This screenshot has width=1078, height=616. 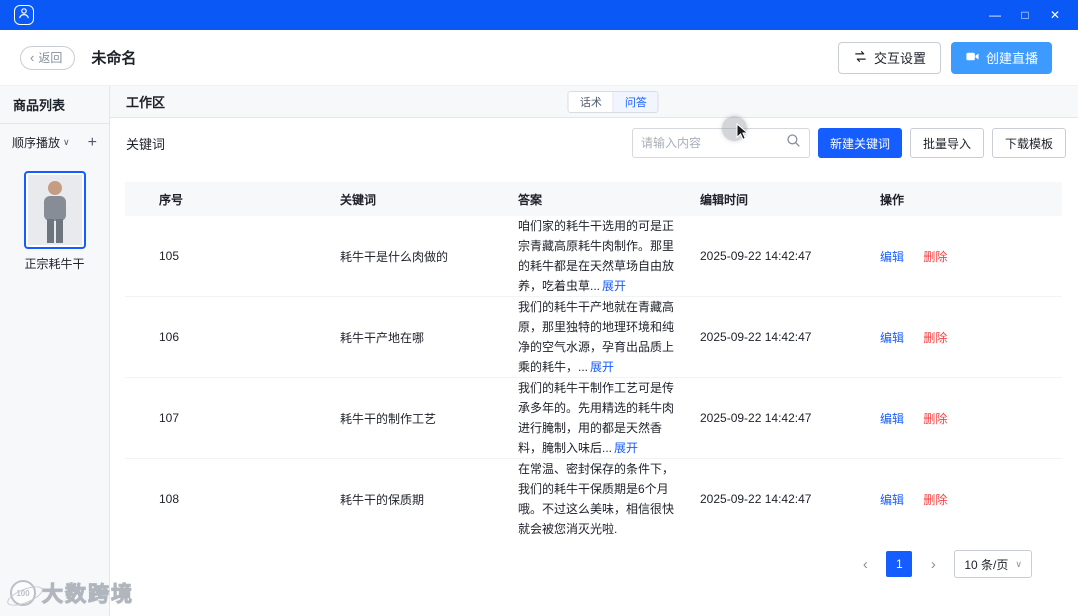 I want to click on row-keyword: 耗牛干是什么肉做的, so click(x=394, y=256).